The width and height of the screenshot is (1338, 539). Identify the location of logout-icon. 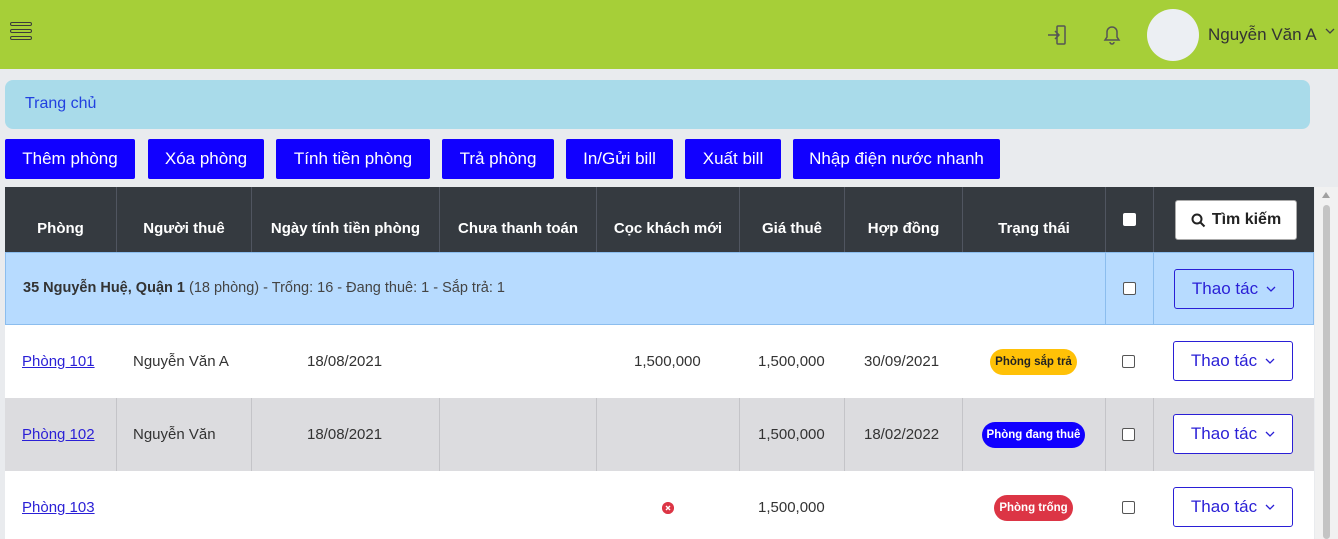
(1057, 35).